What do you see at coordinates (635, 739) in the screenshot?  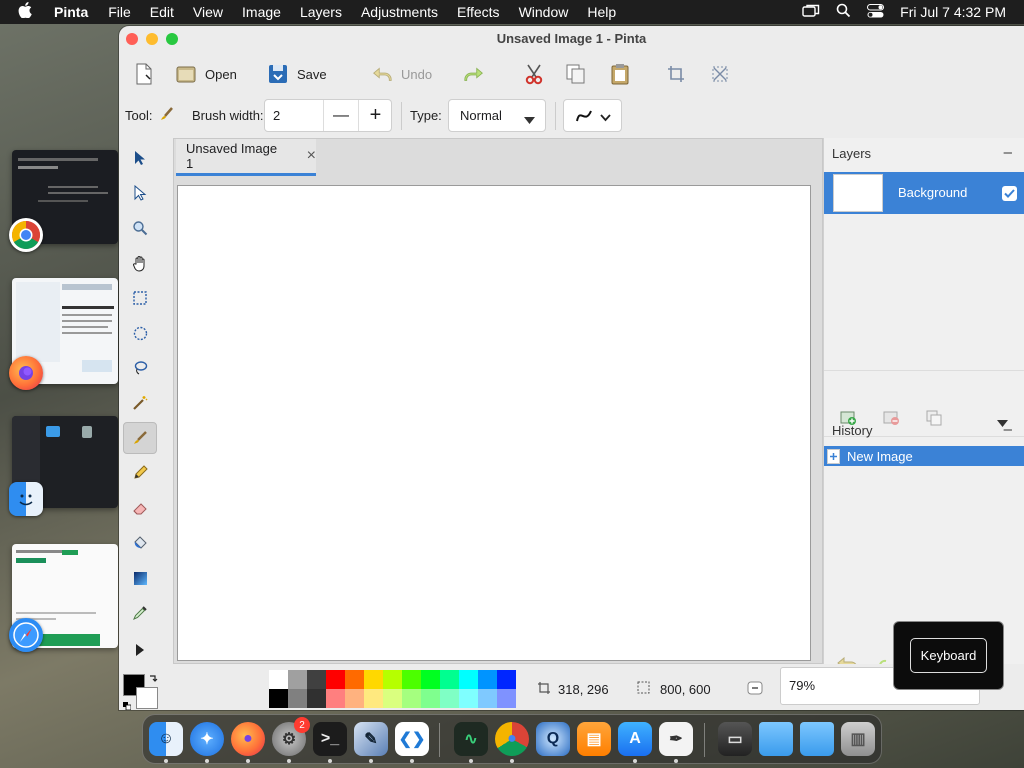 I see `app-store-icon: A` at bounding box center [635, 739].